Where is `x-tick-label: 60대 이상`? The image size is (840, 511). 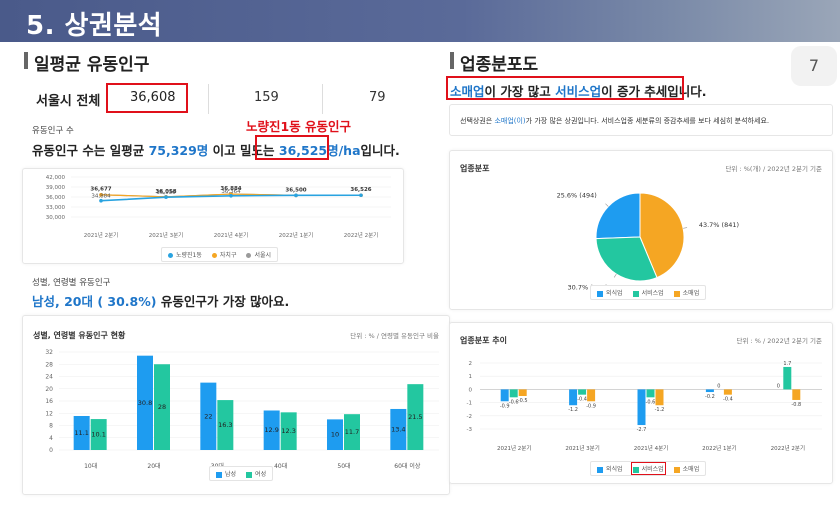
x-tick-label: 60대 이상 is located at coordinates (407, 466).